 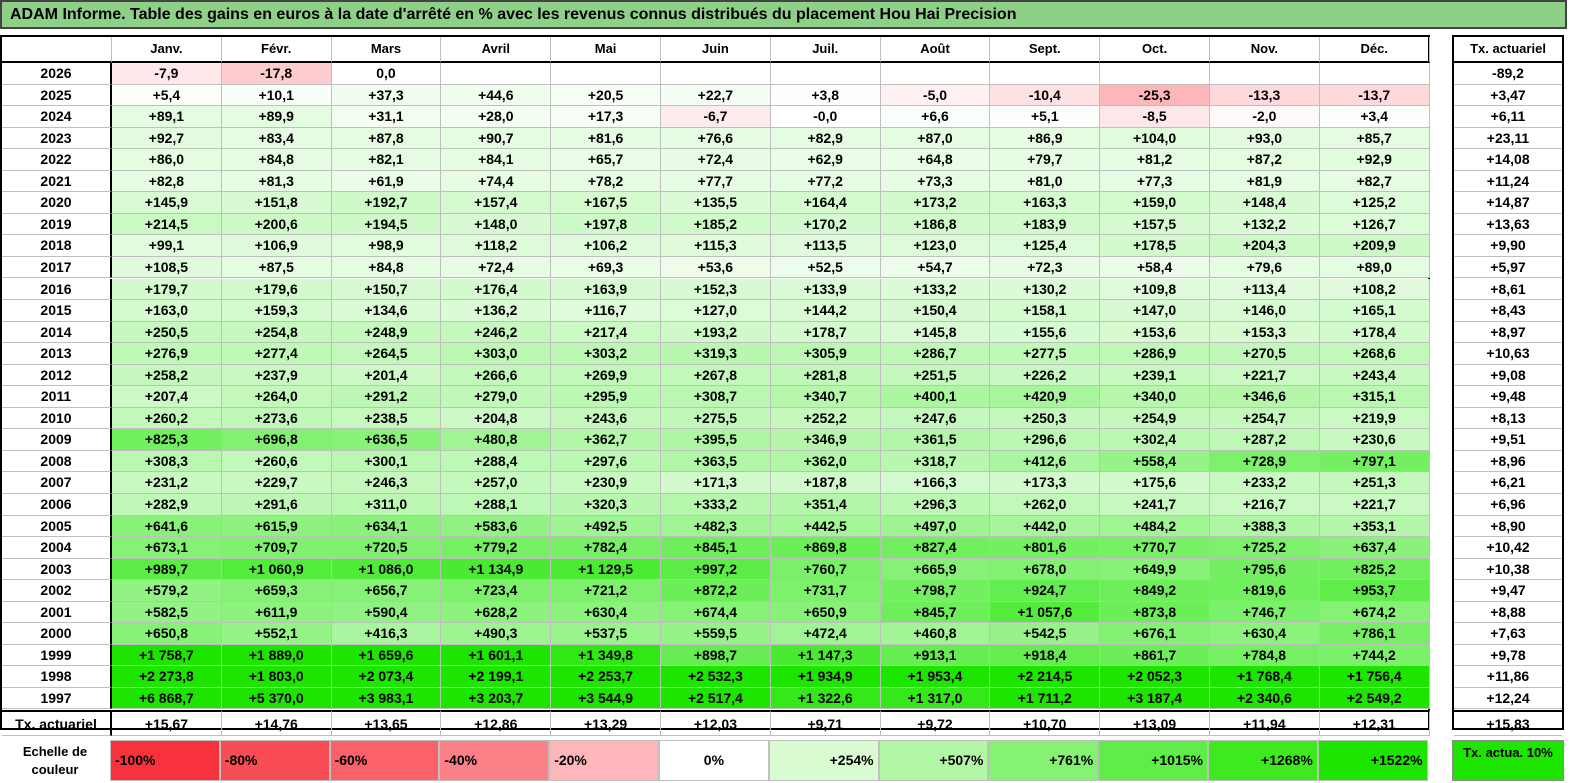 I want to click on table-cell: +5,4, so click(x=167, y=95).